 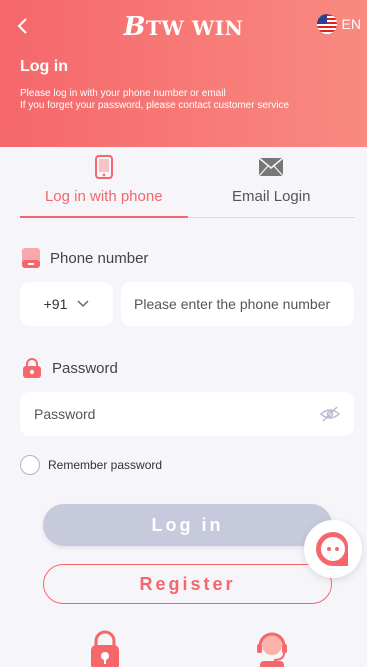 I want to click on security-lock-button, so click(x=105, y=648).